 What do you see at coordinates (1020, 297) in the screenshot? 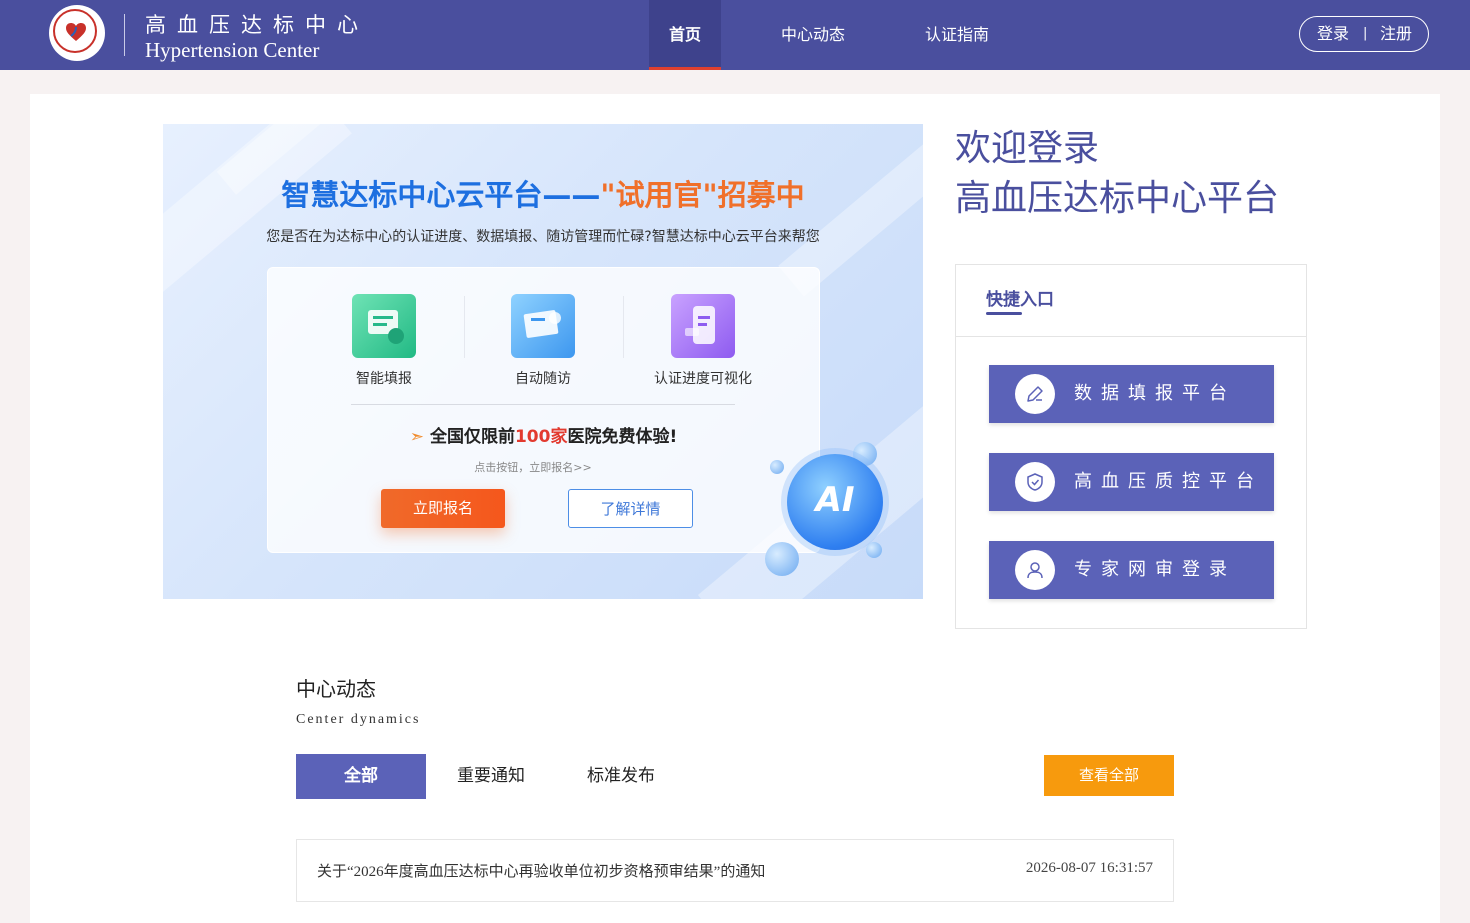
I see `quick-access-title: 快捷入口` at bounding box center [1020, 297].